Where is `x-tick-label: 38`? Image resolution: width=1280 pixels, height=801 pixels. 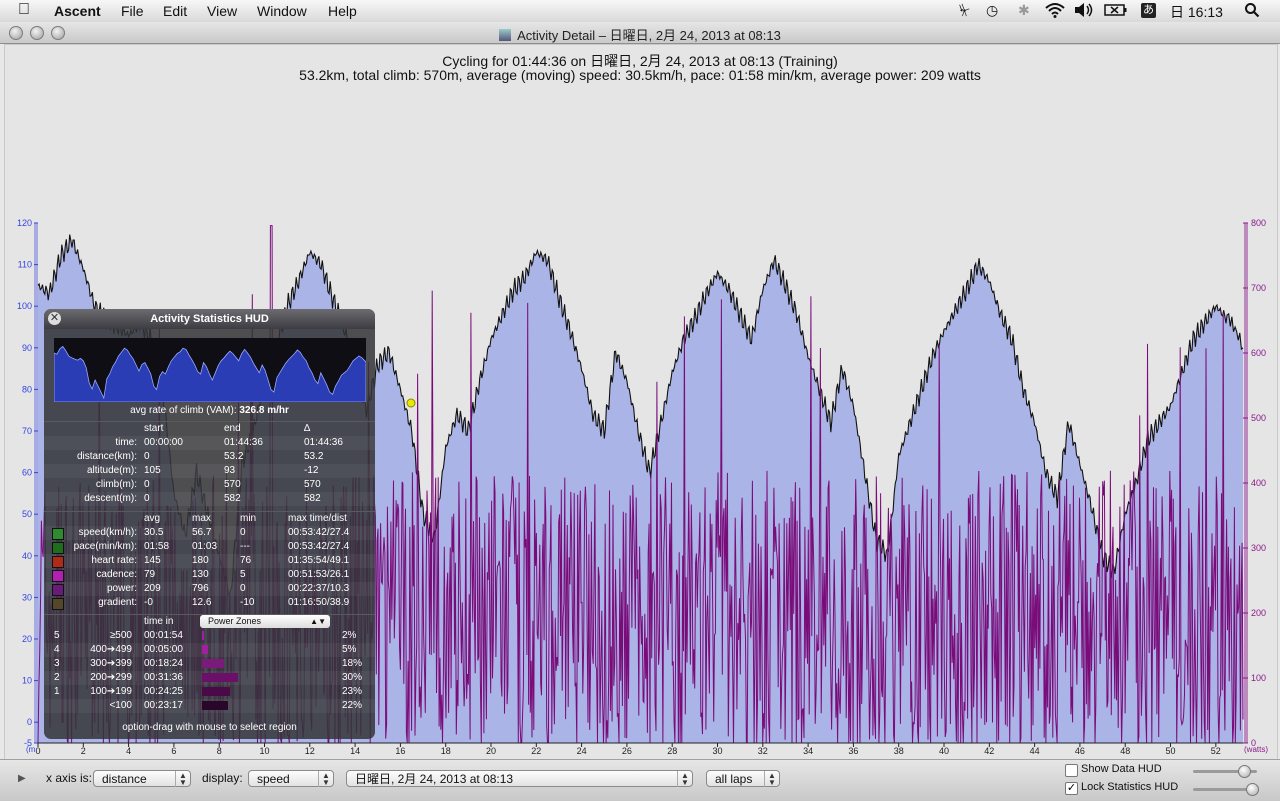
x-tick-label: 38 is located at coordinates (899, 751).